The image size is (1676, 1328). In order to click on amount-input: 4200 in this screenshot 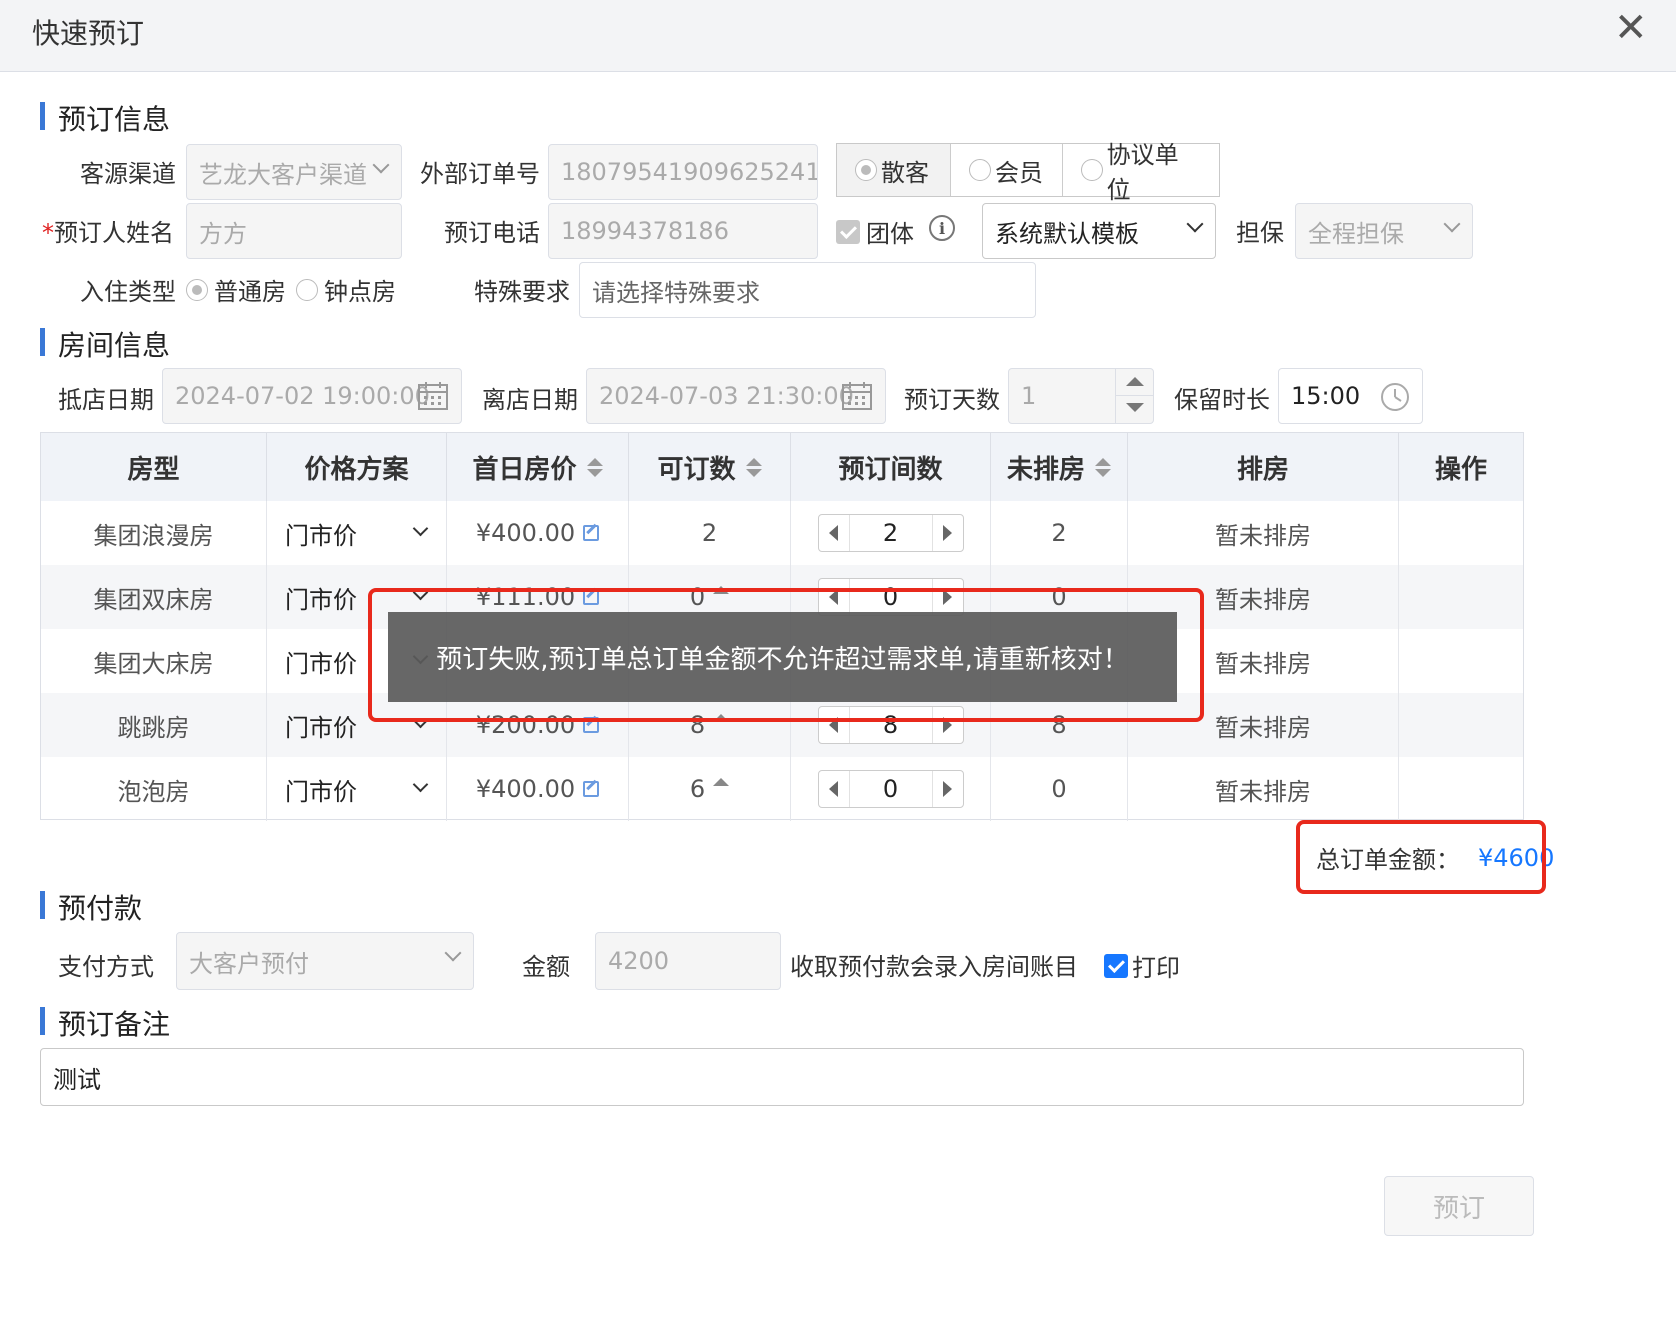, I will do `click(688, 961)`.